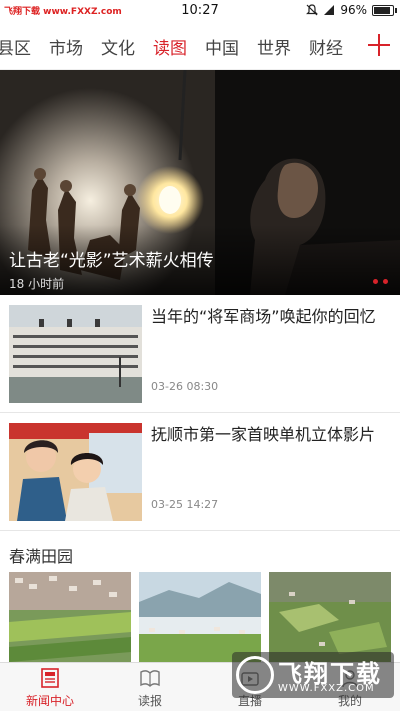  What do you see at coordinates (170, 46) in the screenshot?
I see `tab-pictures: 读图` at bounding box center [170, 46].